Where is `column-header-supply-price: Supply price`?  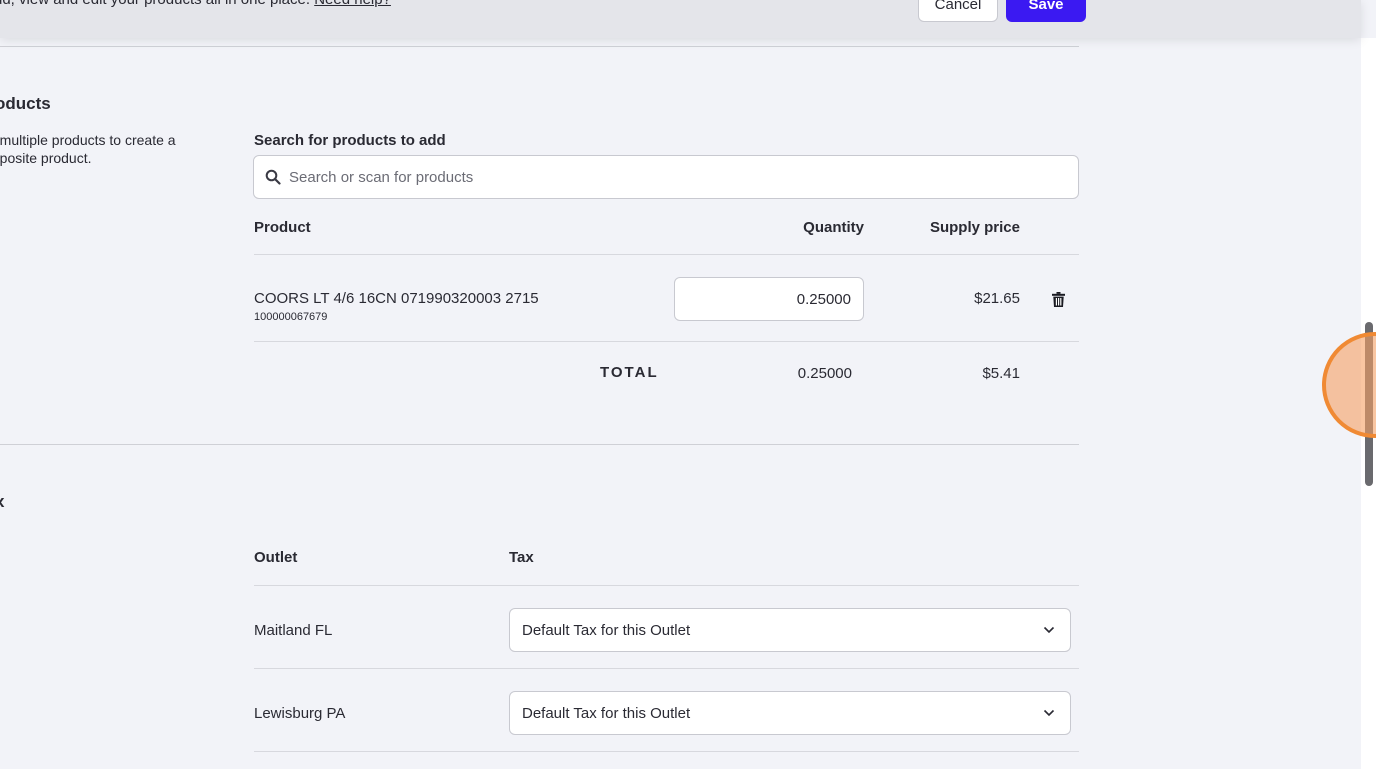
column-header-supply-price: Supply price is located at coordinates (974, 227).